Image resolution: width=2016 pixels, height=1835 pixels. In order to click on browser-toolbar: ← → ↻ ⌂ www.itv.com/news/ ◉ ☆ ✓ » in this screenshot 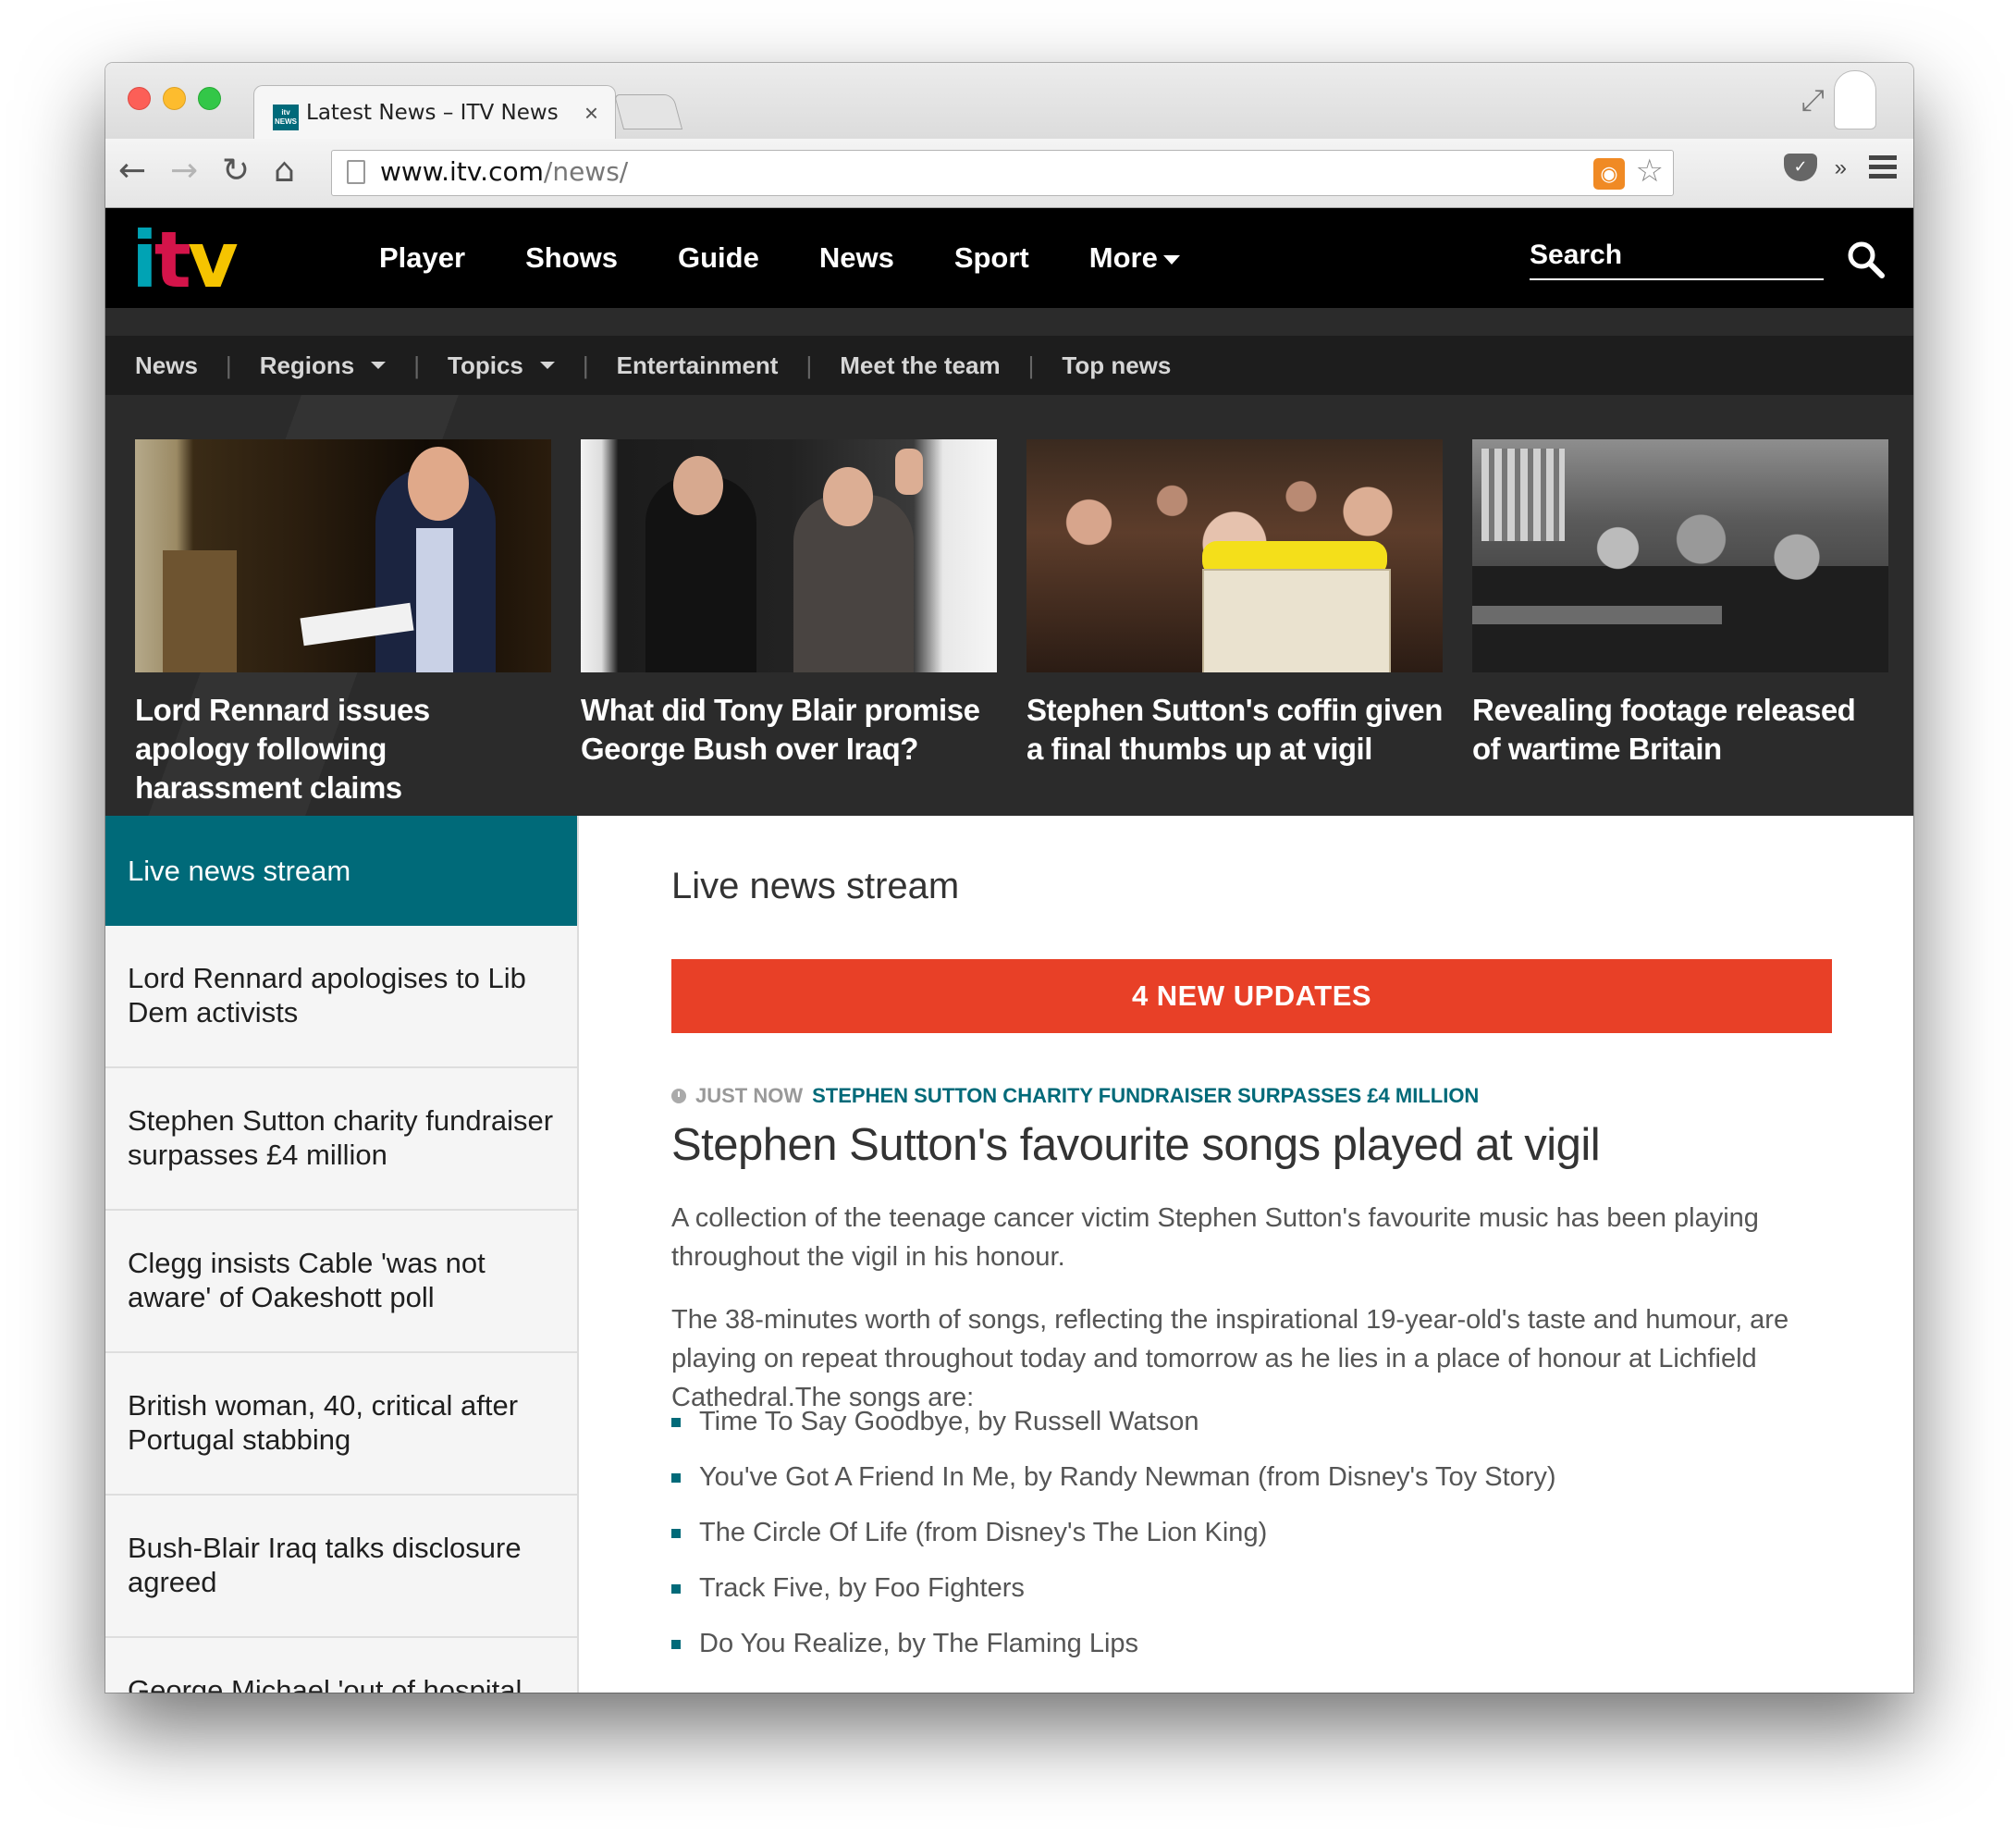, I will do `click(1009, 173)`.